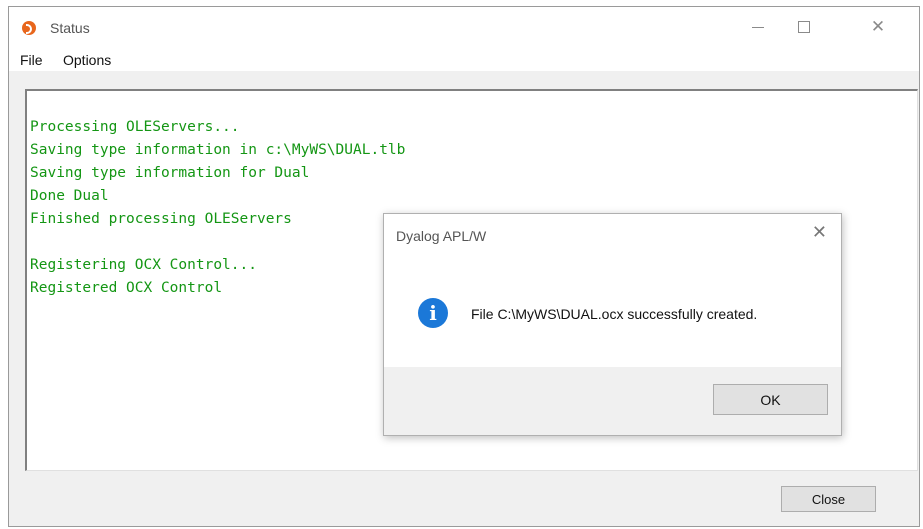 This screenshot has height=529, width=923. I want to click on dialog-footer: OK, so click(612, 401).